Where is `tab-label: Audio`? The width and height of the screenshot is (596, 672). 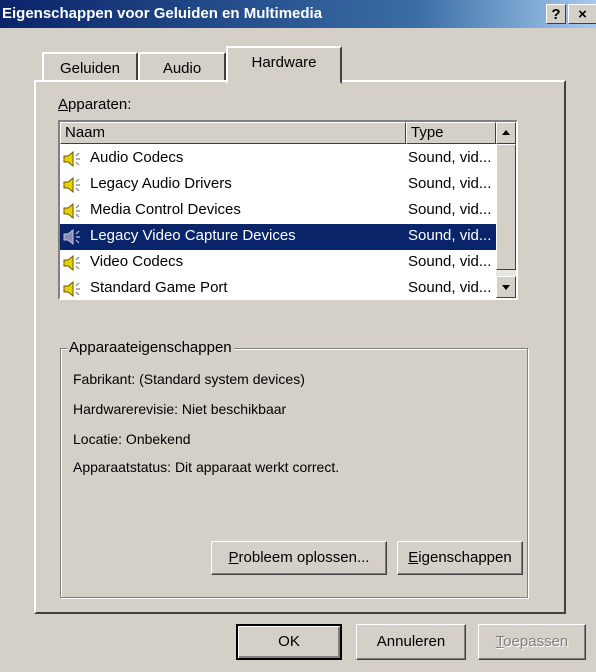 tab-label: Audio is located at coordinates (182, 68).